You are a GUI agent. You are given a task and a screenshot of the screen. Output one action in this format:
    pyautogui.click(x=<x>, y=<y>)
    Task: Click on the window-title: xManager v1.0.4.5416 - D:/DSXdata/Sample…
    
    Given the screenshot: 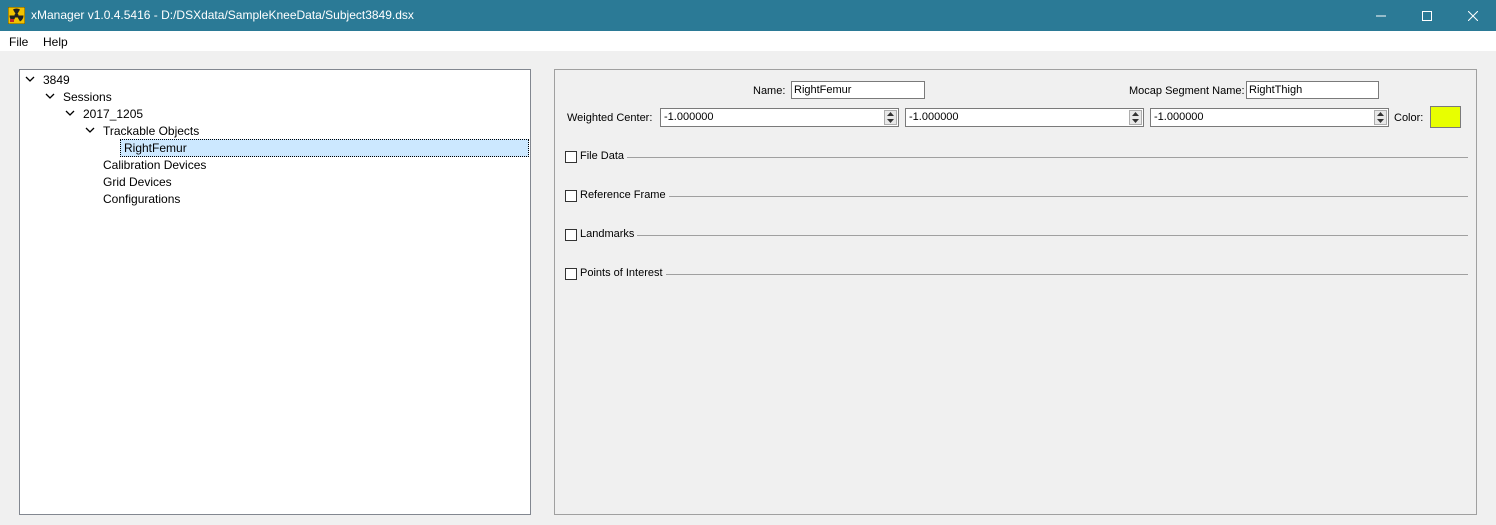 What is the action you would take?
    pyautogui.click(x=222, y=15)
    